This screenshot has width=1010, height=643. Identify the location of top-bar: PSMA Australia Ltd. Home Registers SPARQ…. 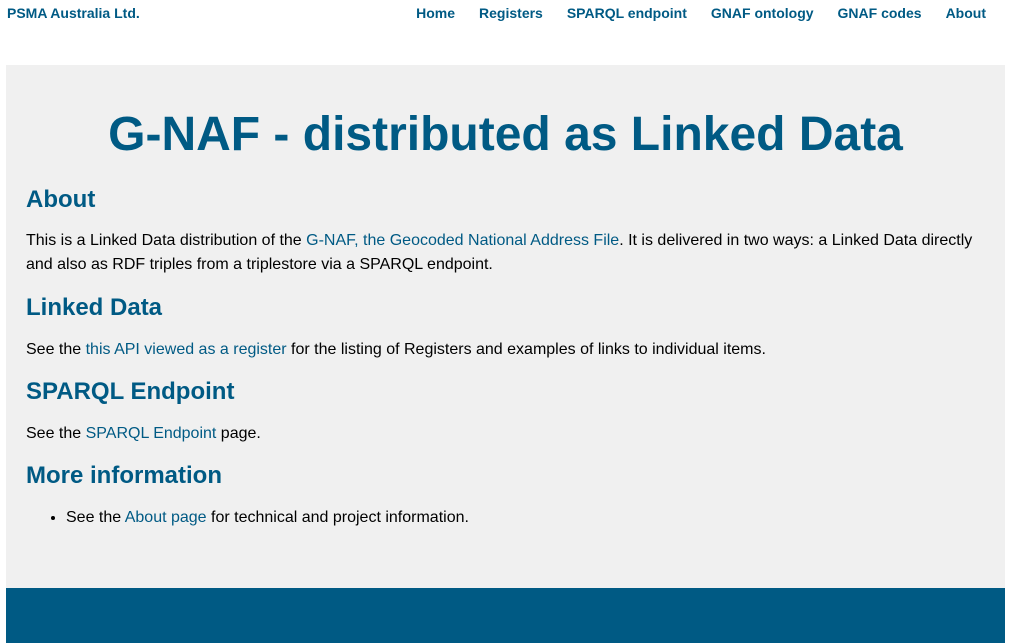
(505, 32).